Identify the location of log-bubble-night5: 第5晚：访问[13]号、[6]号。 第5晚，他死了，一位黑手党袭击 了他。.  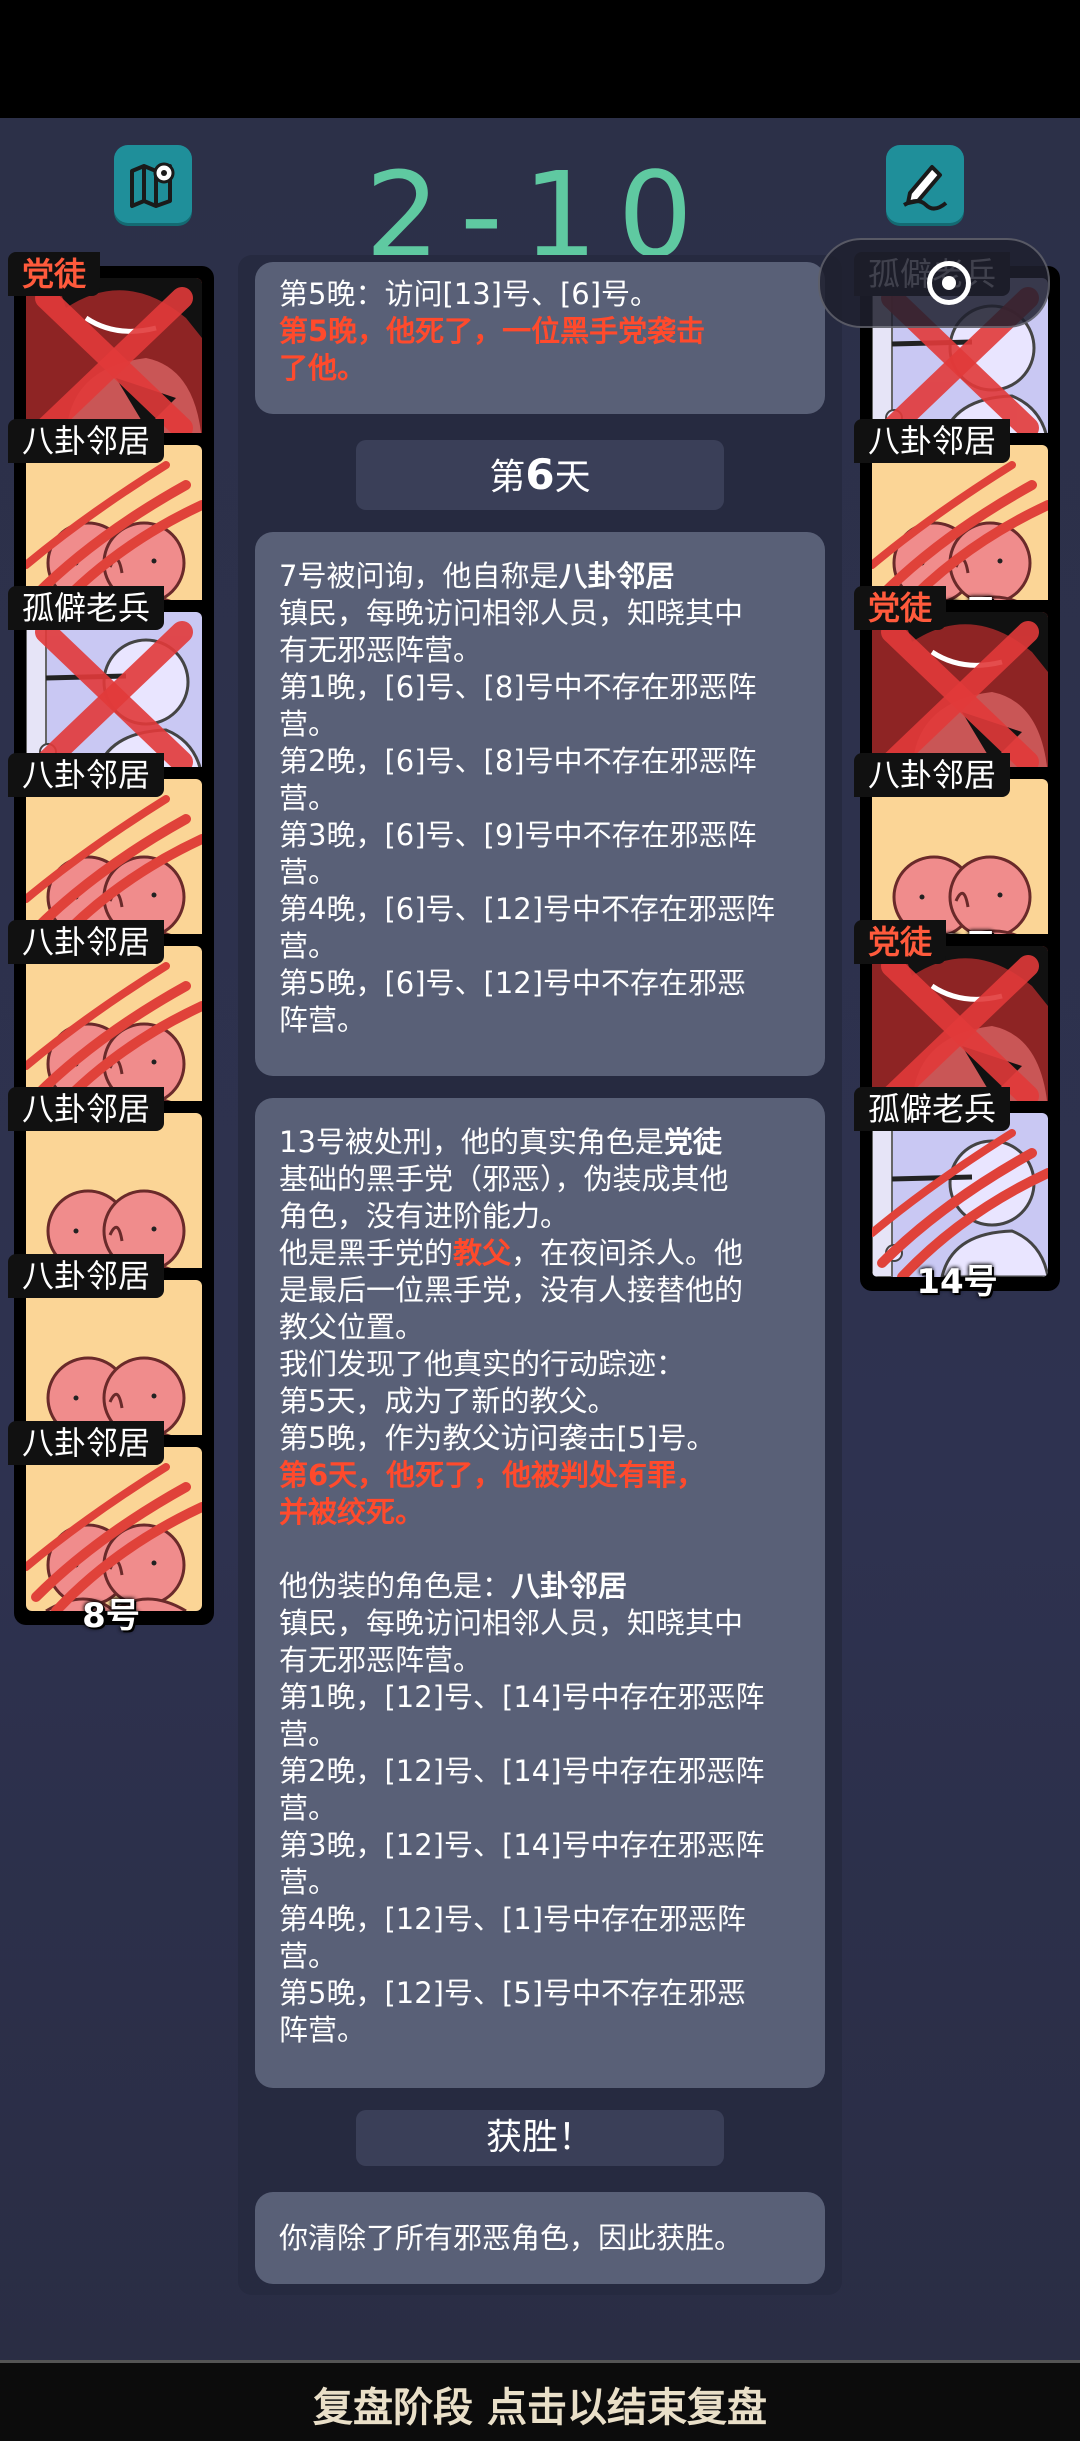
(540, 338).